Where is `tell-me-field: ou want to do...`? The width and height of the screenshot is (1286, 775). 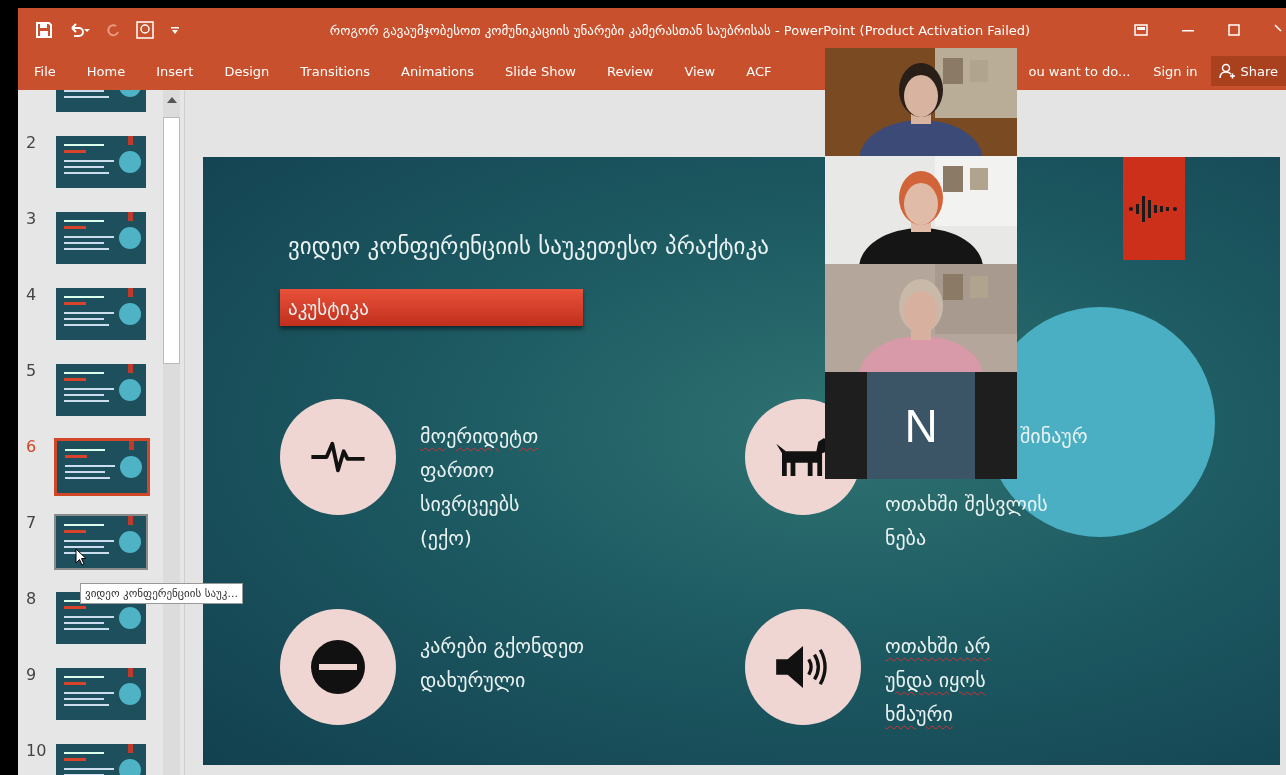
tell-me-field: ou want to do... is located at coordinates (1079, 71).